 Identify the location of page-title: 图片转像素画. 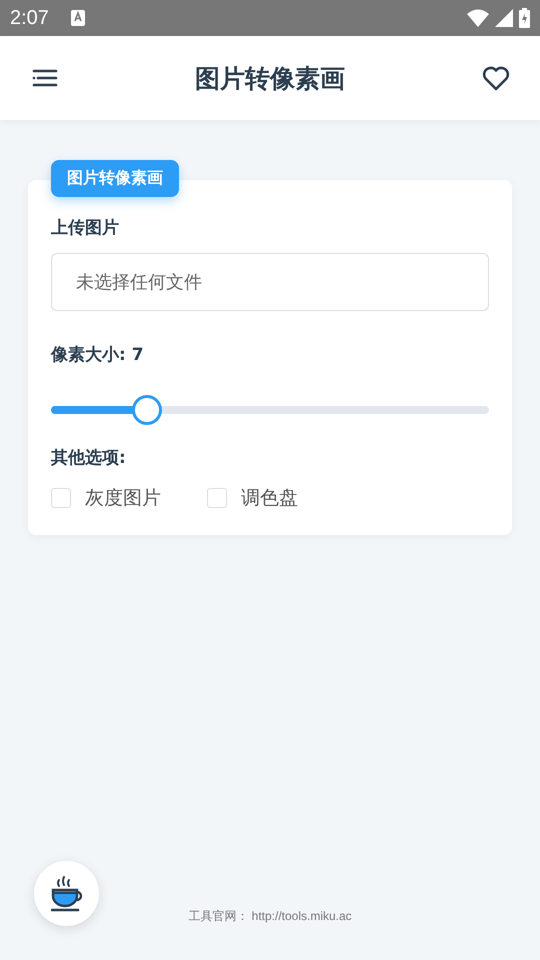
(270, 78).